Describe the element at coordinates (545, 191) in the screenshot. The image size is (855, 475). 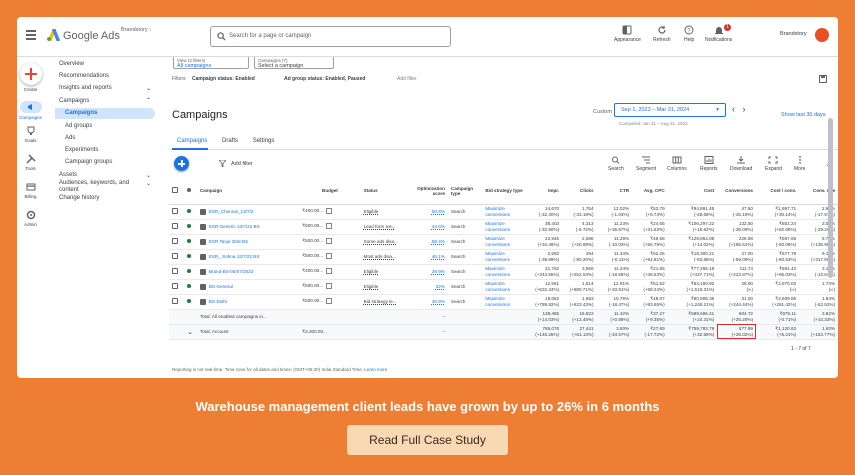
I see `col-impr: Impr.` at that location.